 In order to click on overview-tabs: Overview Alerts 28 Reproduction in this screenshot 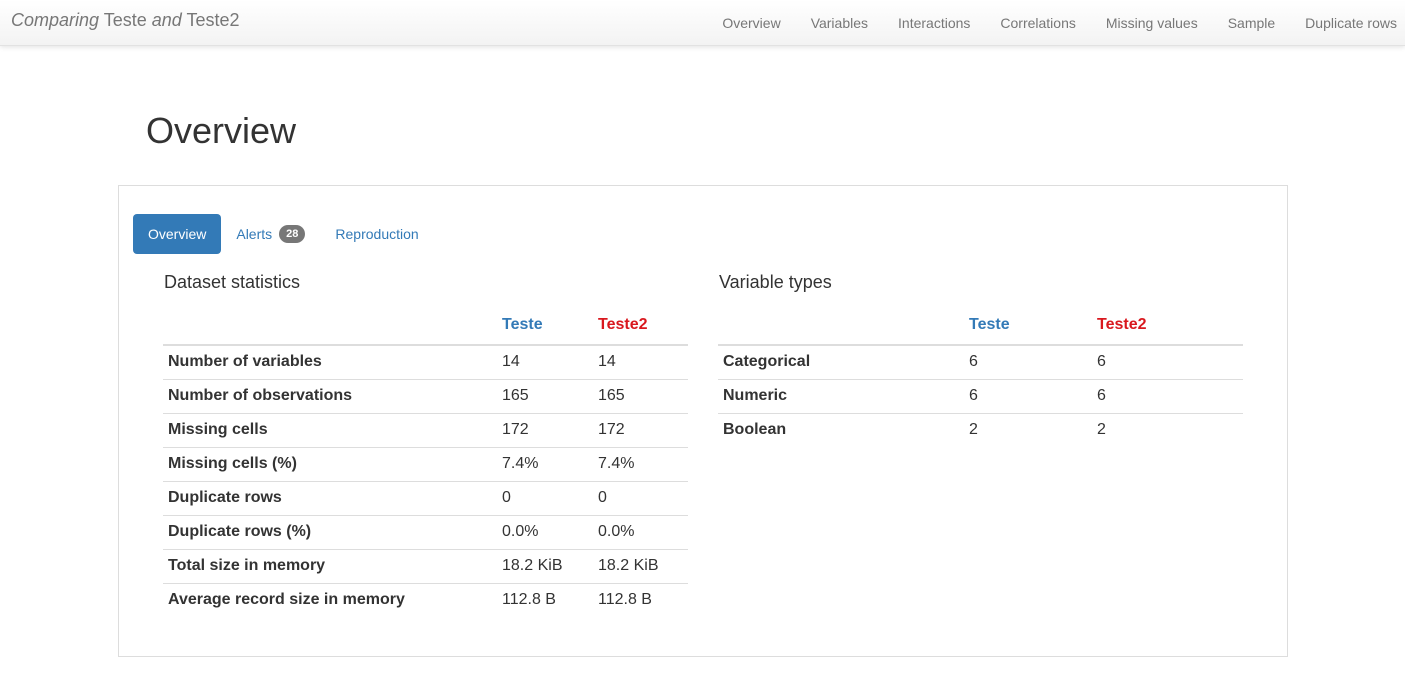, I will do `click(283, 234)`.